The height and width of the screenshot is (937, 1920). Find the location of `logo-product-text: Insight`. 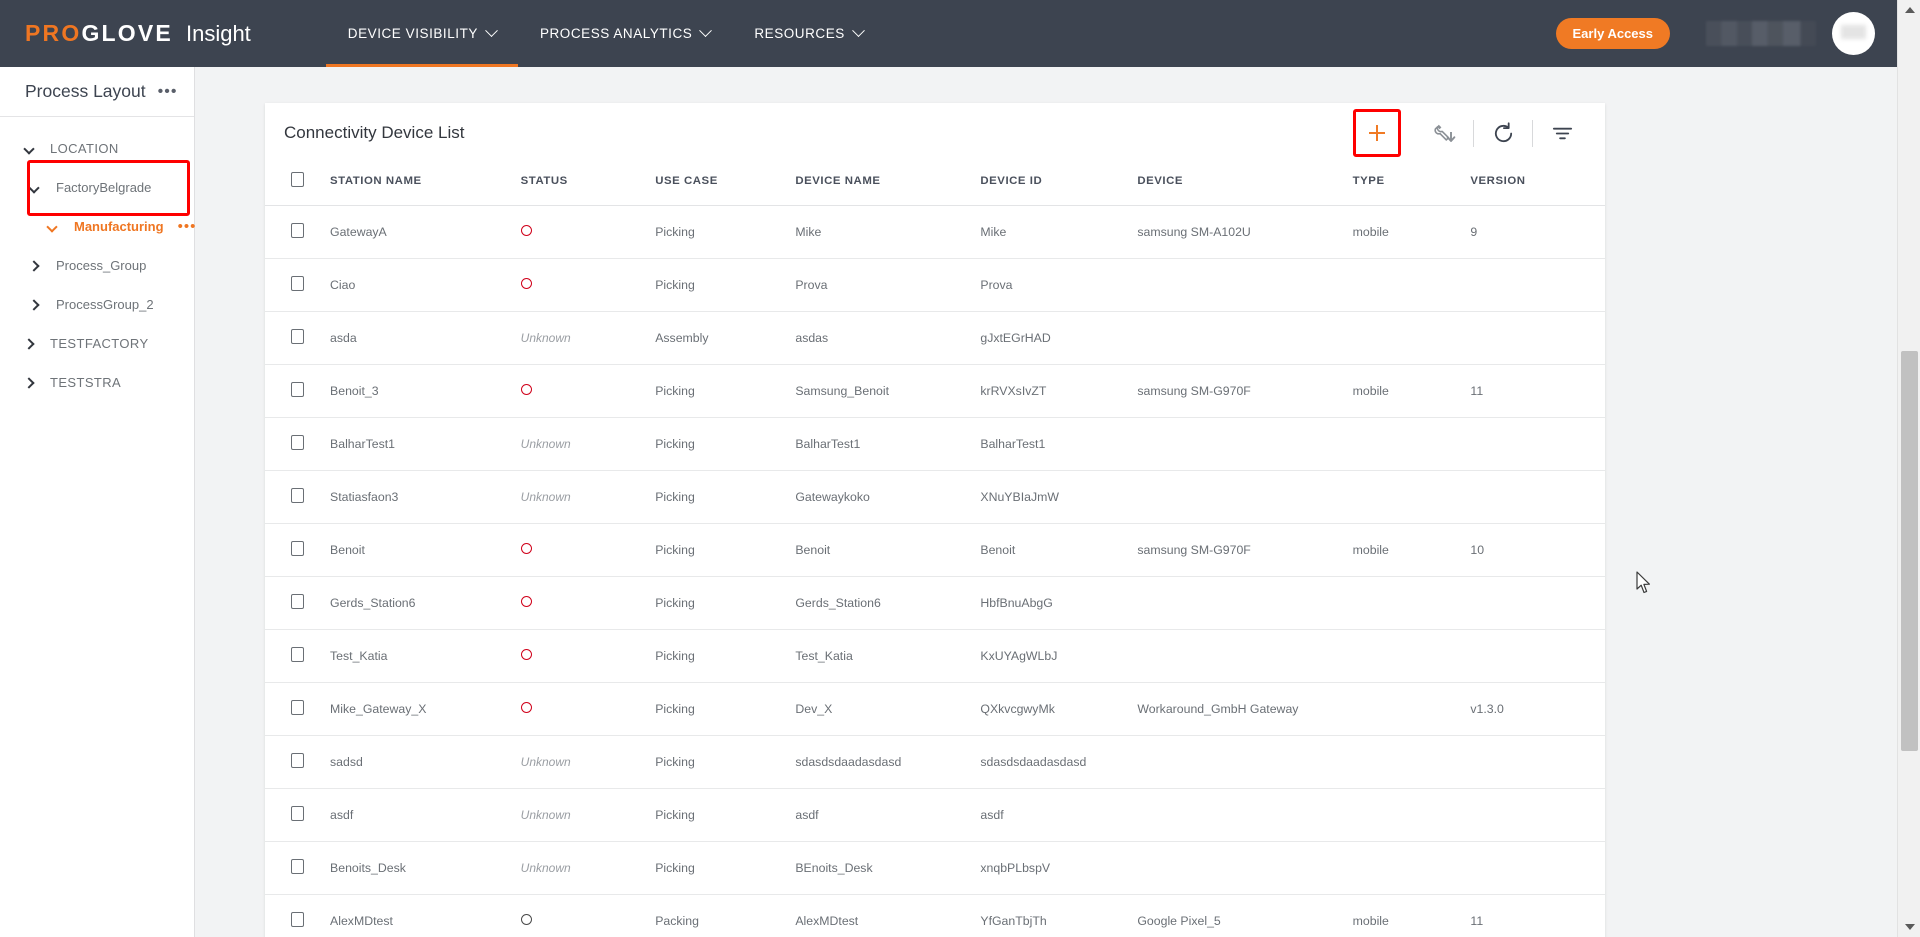

logo-product-text: Insight is located at coordinates (218, 33).